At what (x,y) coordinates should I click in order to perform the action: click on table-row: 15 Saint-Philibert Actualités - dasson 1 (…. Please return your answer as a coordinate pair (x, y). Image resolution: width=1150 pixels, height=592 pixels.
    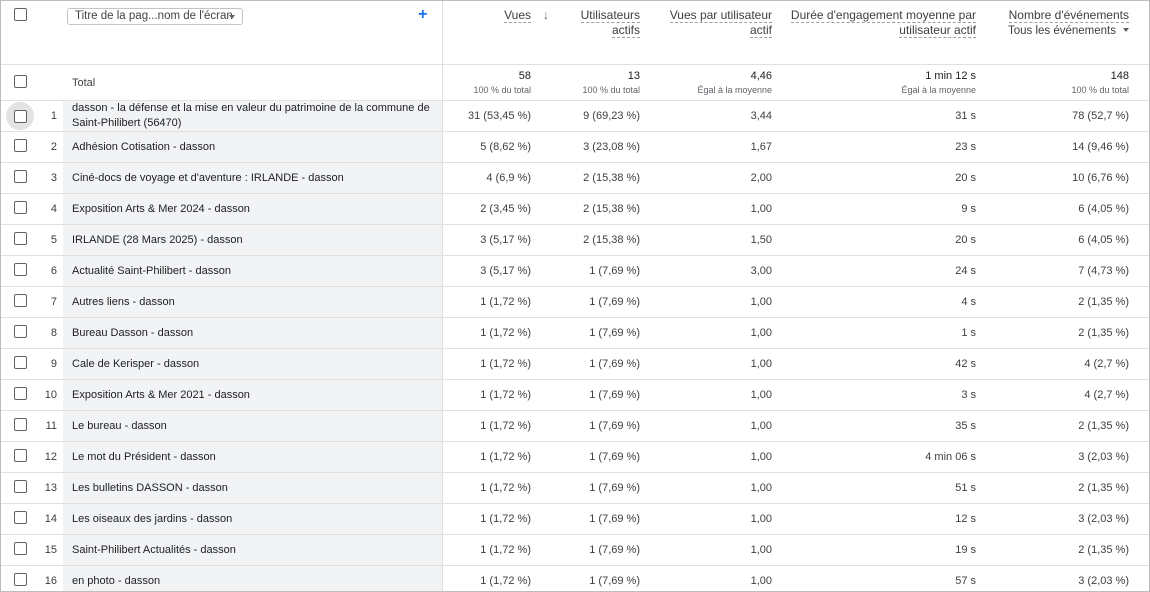
    Looking at the image, I should click on (575, 550).